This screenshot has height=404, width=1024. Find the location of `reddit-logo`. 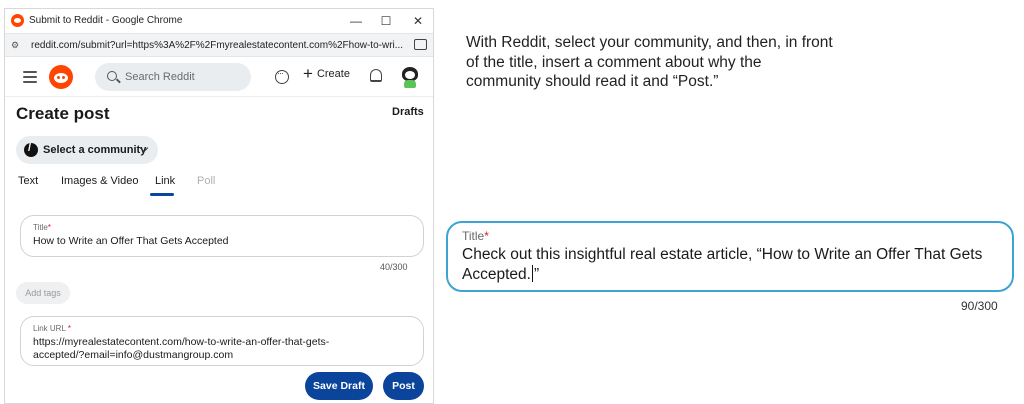

reddit-logo is located at coordinates (61, 77).